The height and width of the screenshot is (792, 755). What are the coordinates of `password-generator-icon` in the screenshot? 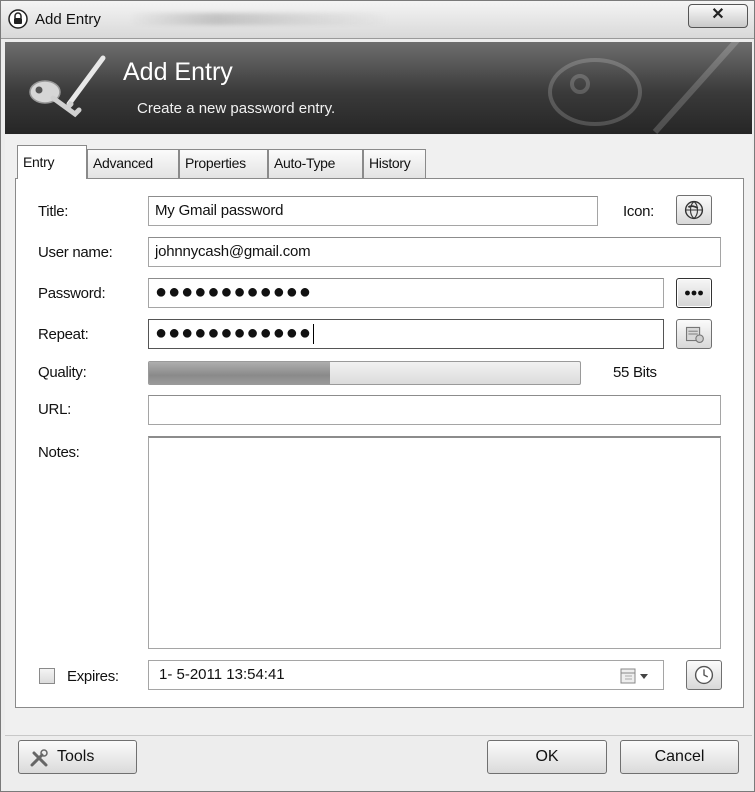 It's located at (694, 334).